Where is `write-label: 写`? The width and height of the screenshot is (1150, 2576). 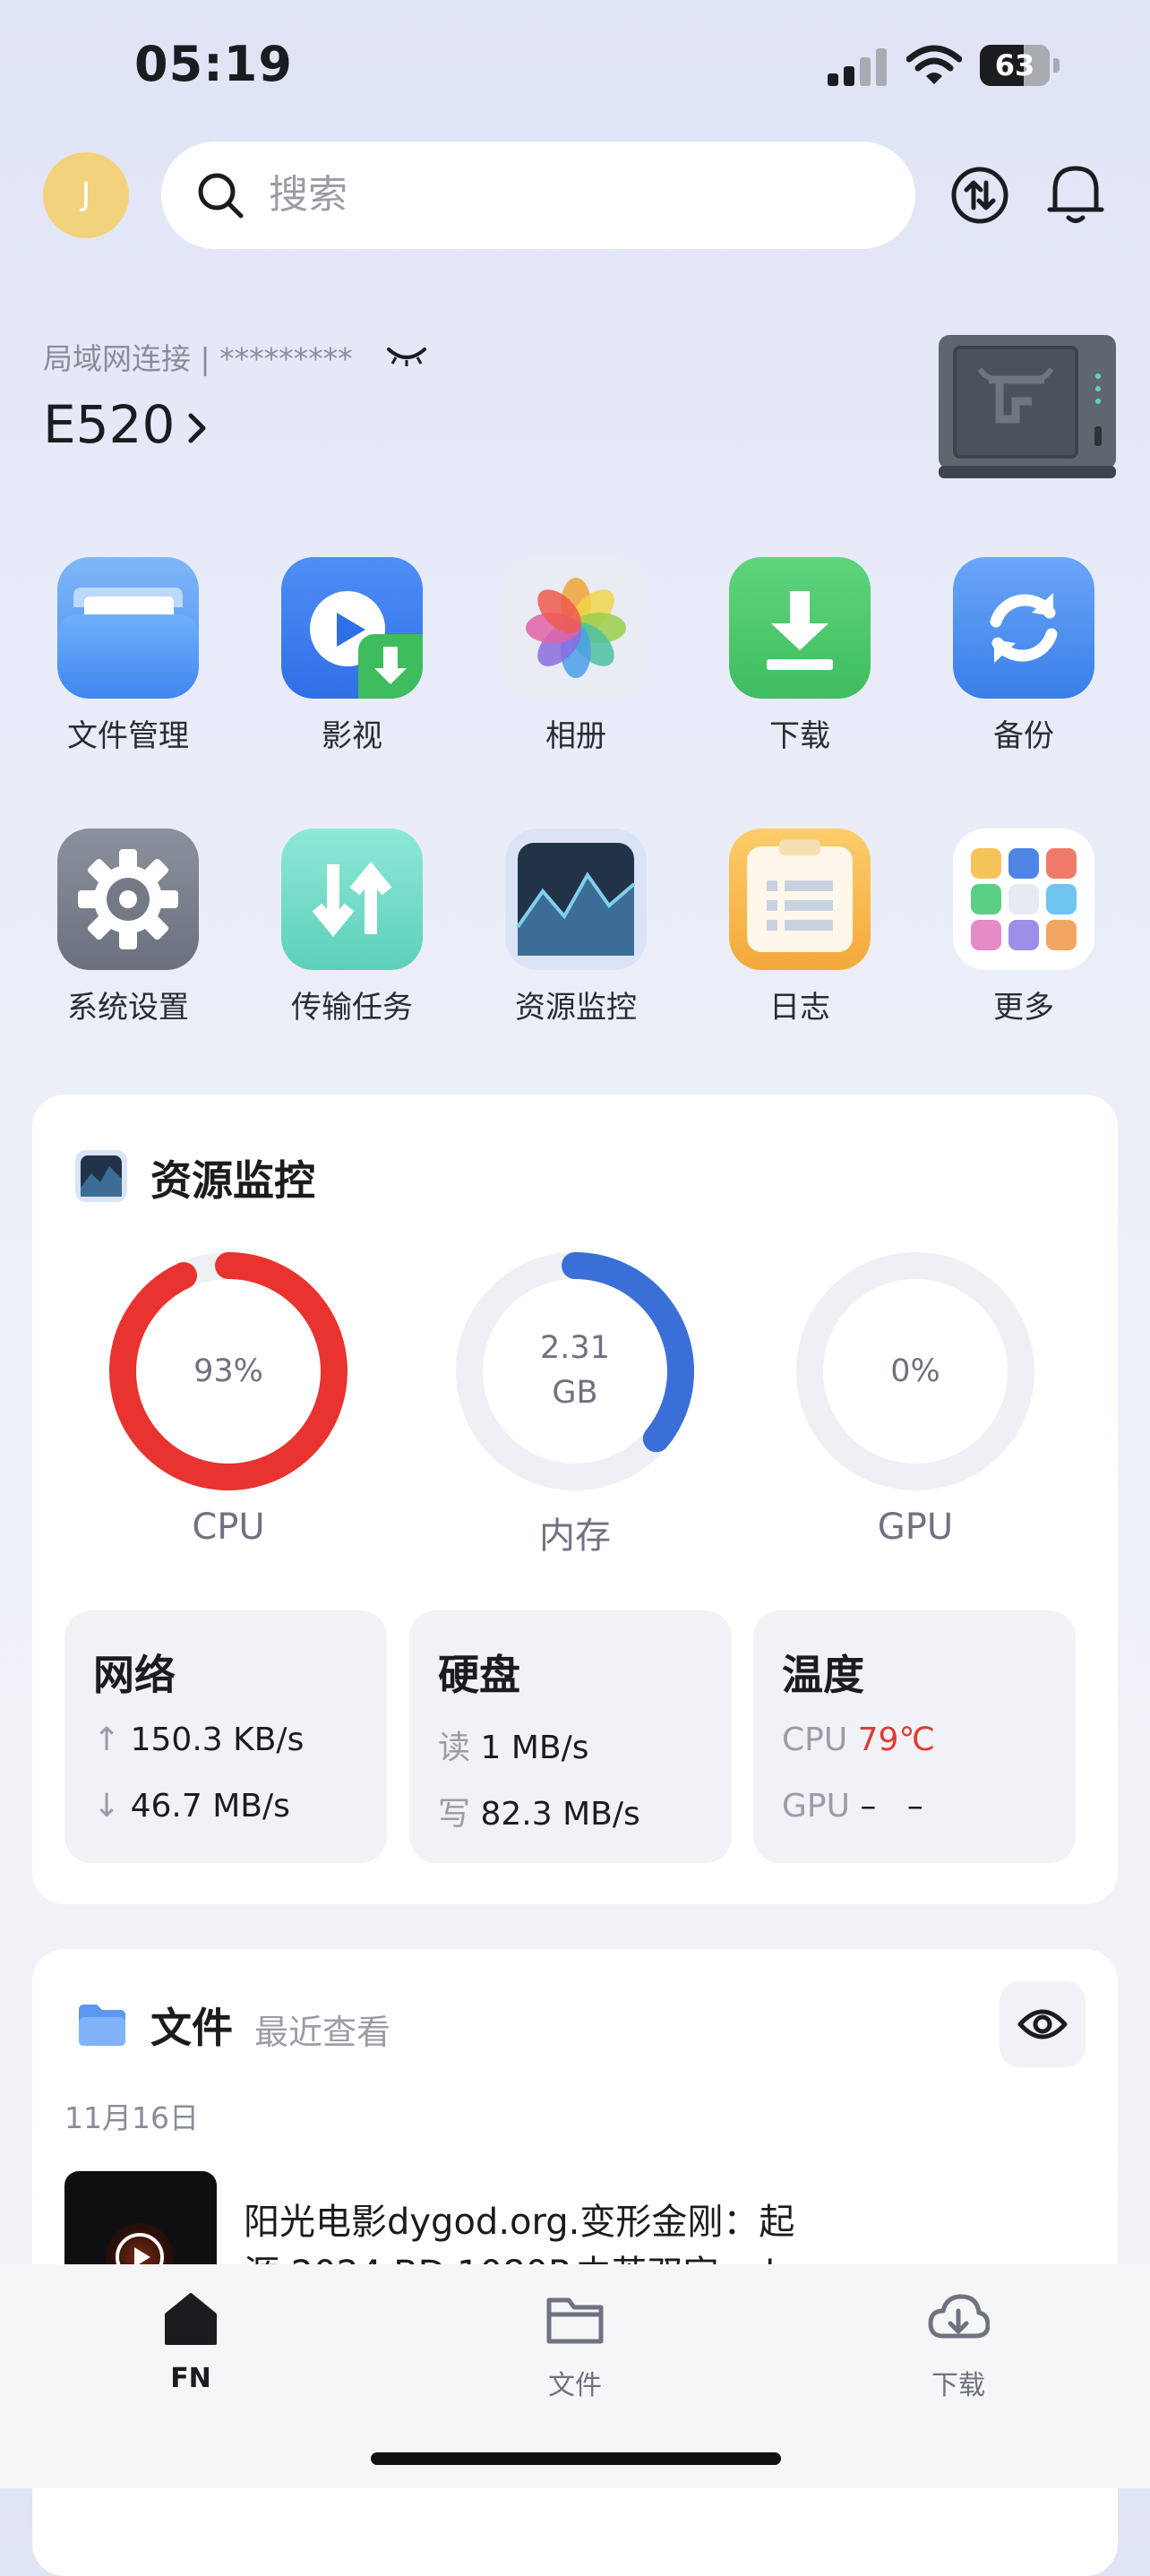
write-label: 写 is located at coordinates (454, 1814).